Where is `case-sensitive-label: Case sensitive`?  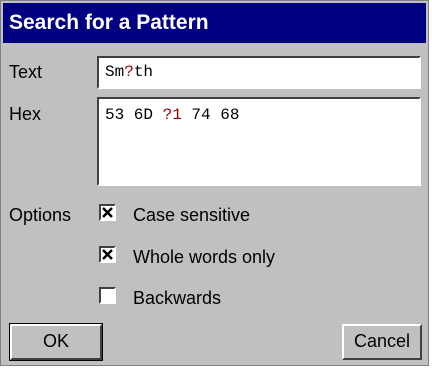 case-sensitive-label: Case sensitive is located at coordinates (191, 215).